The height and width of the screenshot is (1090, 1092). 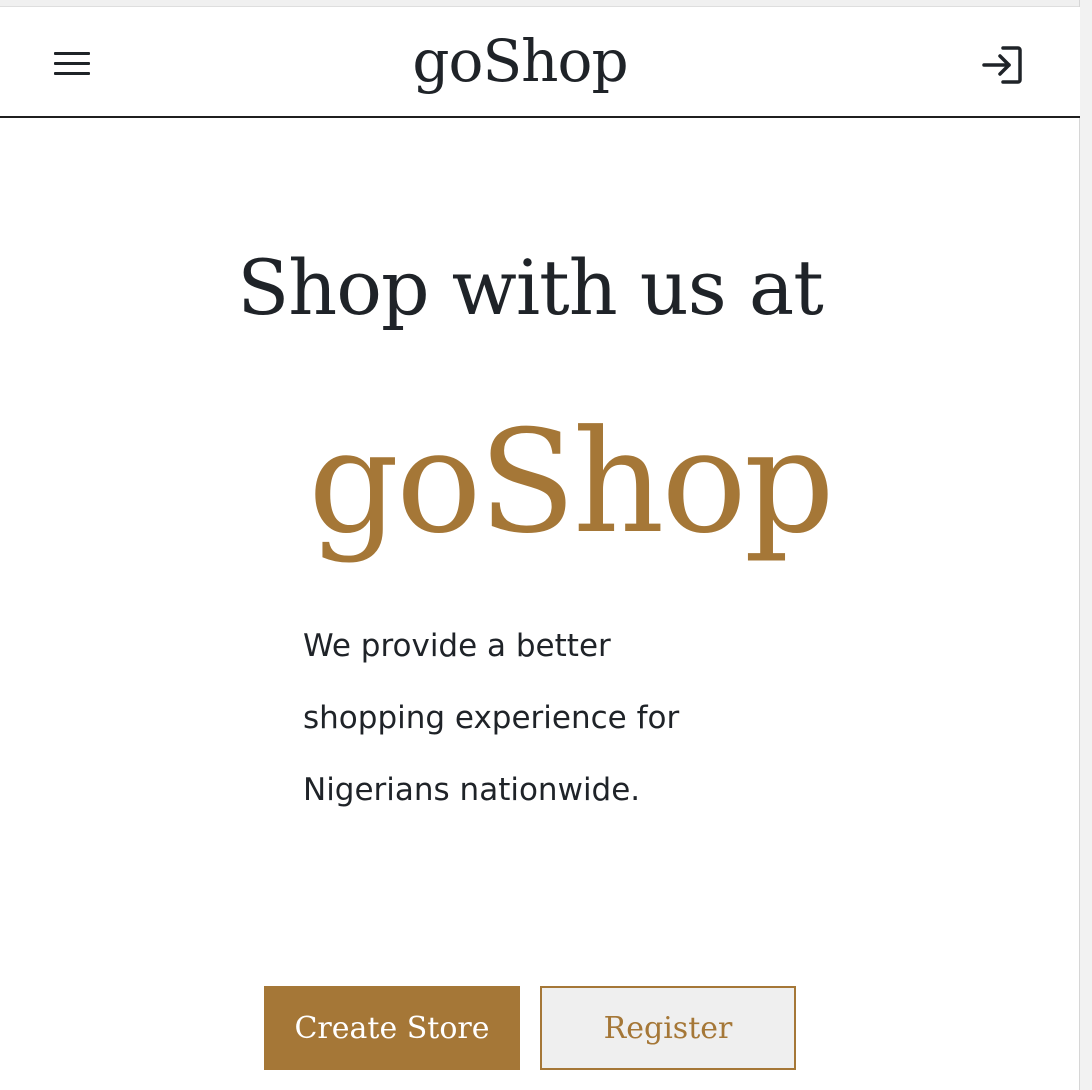 What do you see at coordinates (668, 1028) in the screenshot?
I see `register-button: Register` at bounding box center [668, 1028].